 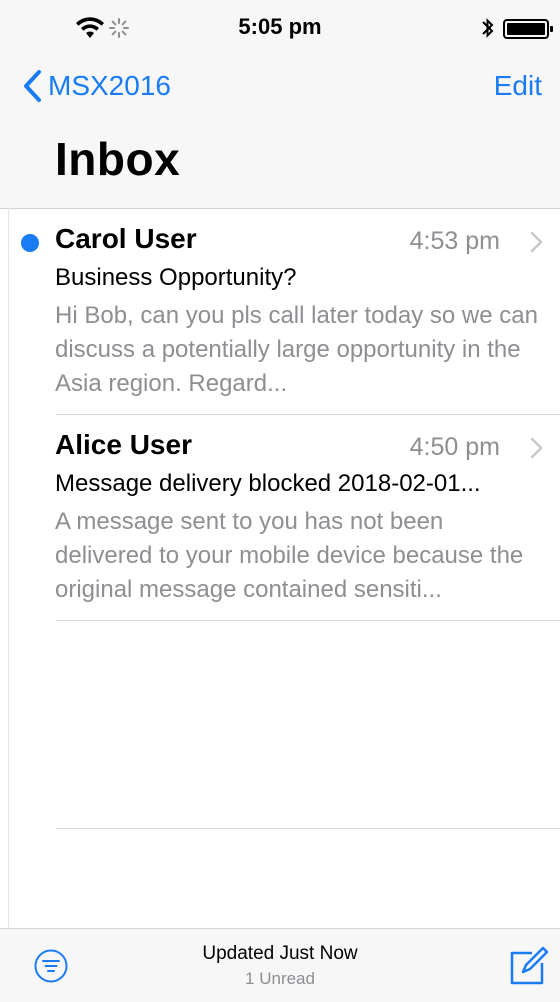 What do you see at coordinates (308, 620) in the screenshot?
I see `row-separator` at bounding box center [308, 620].